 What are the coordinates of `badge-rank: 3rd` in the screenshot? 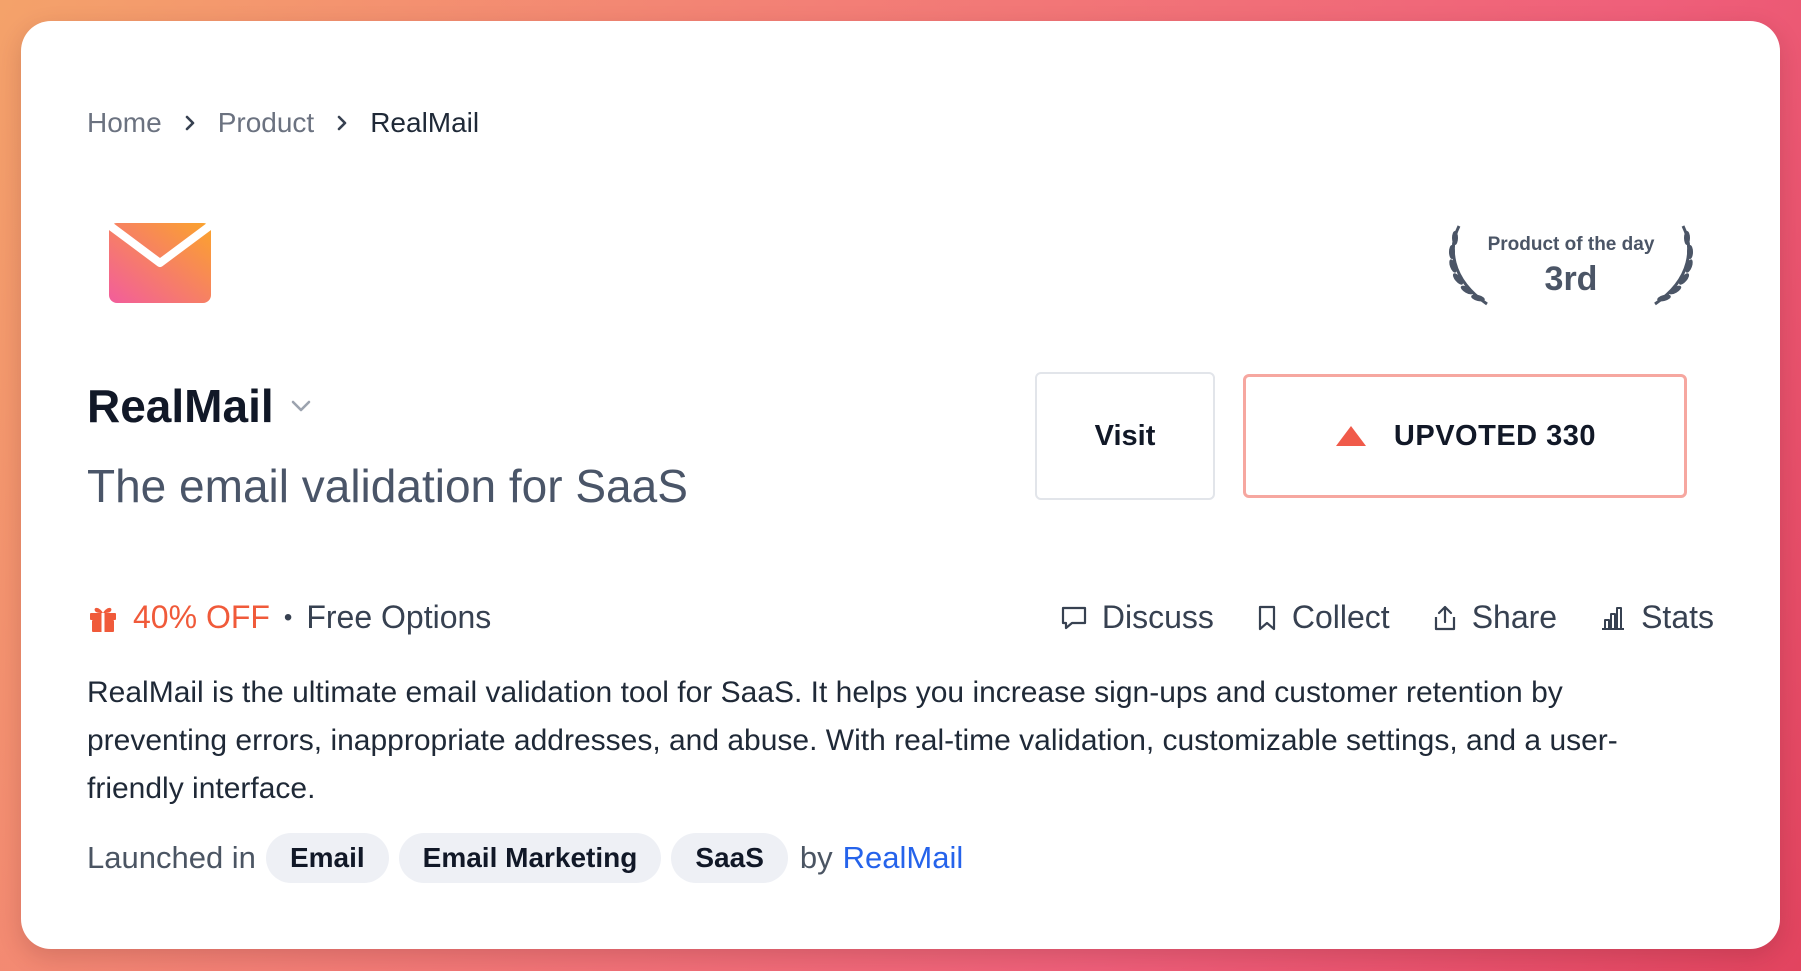 It's located at (1571, 278).